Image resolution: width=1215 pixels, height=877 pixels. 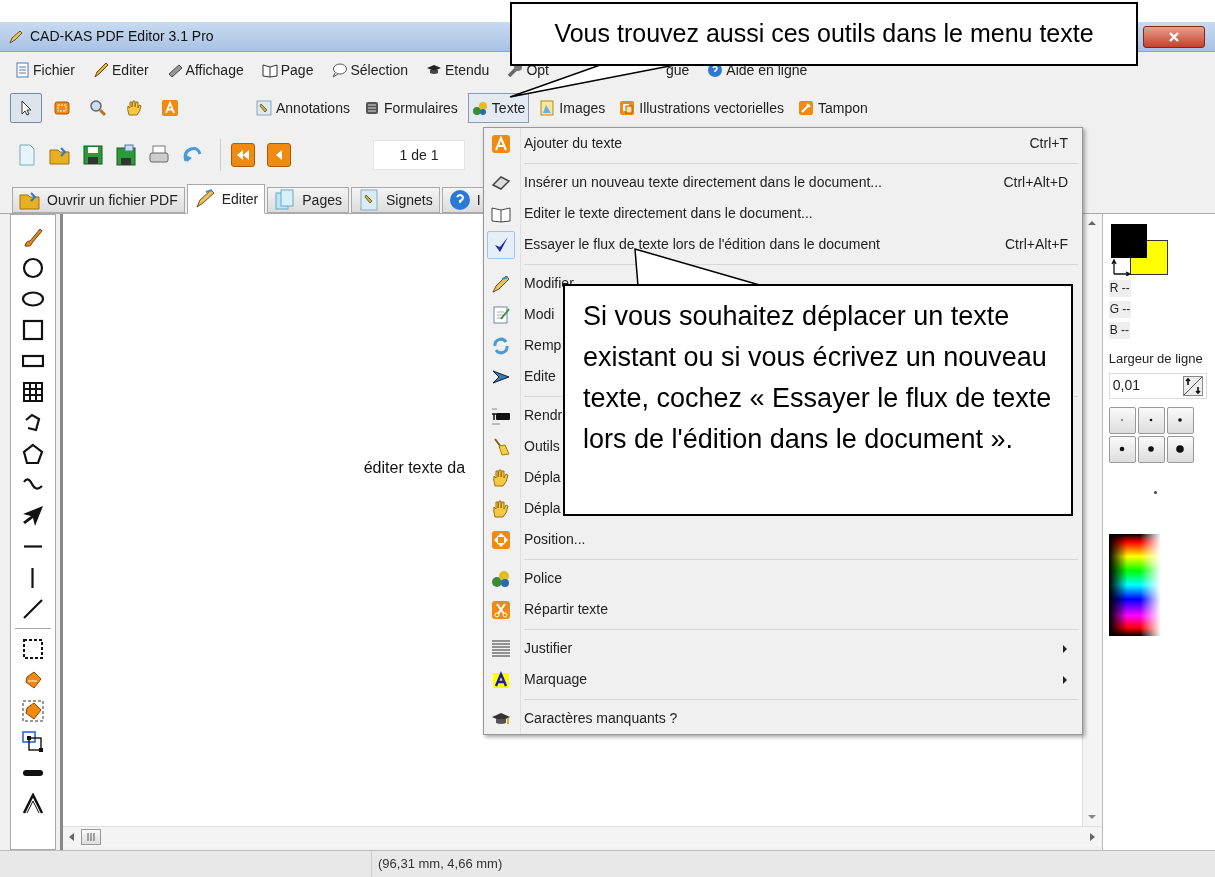 I want to click on window-title: CAD-KAS PDF Editor 3.1 Pro, so click(x=122, y=36).